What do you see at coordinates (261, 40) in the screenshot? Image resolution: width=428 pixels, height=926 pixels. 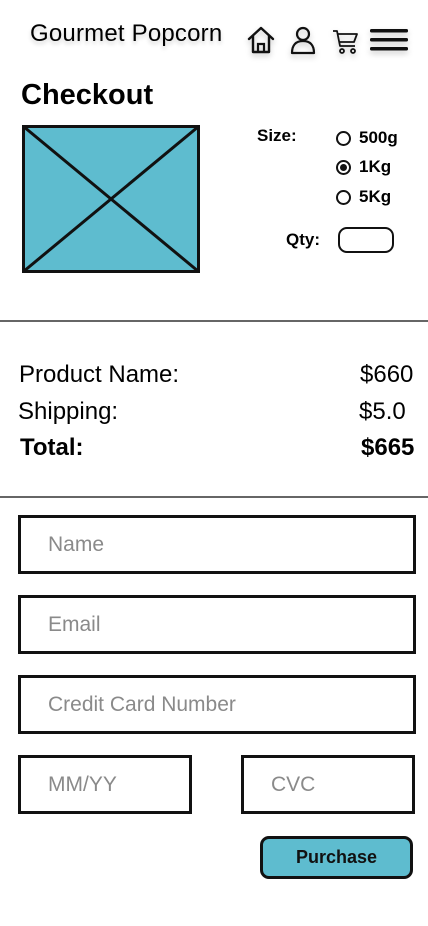 I see `home-icon` at bounding box center [261, 40].